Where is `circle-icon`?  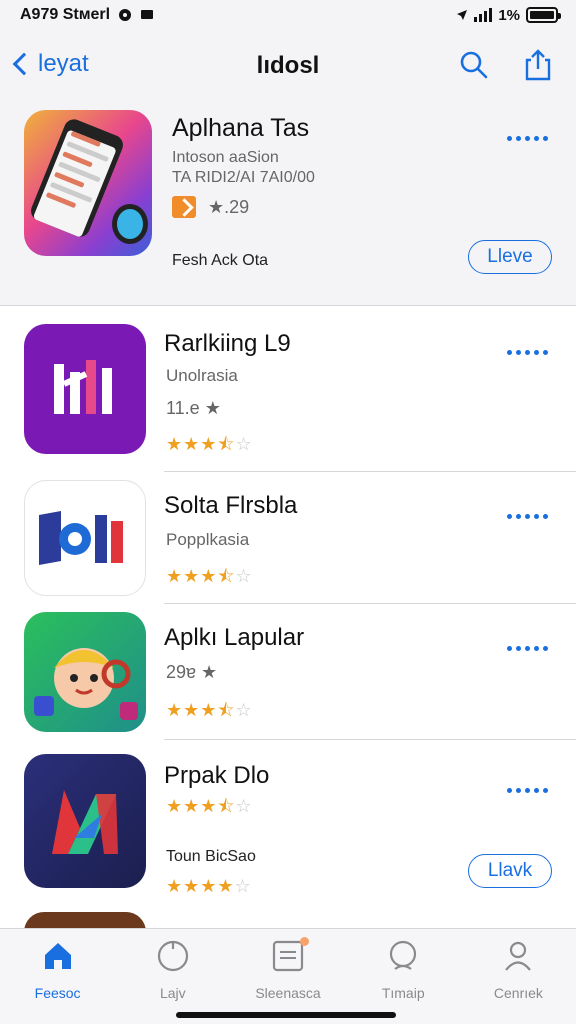
circle-icon is located at coordinates (172, 956).